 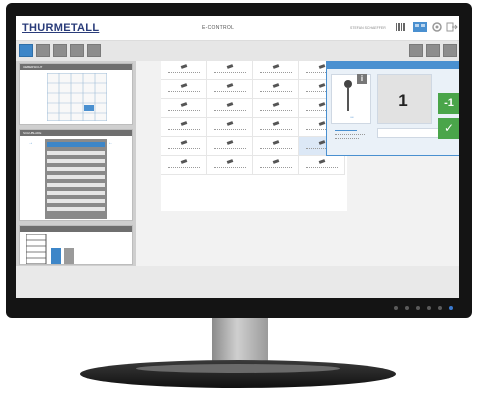 I want to click on quantity-box: 1, so click(x=404, y=99).